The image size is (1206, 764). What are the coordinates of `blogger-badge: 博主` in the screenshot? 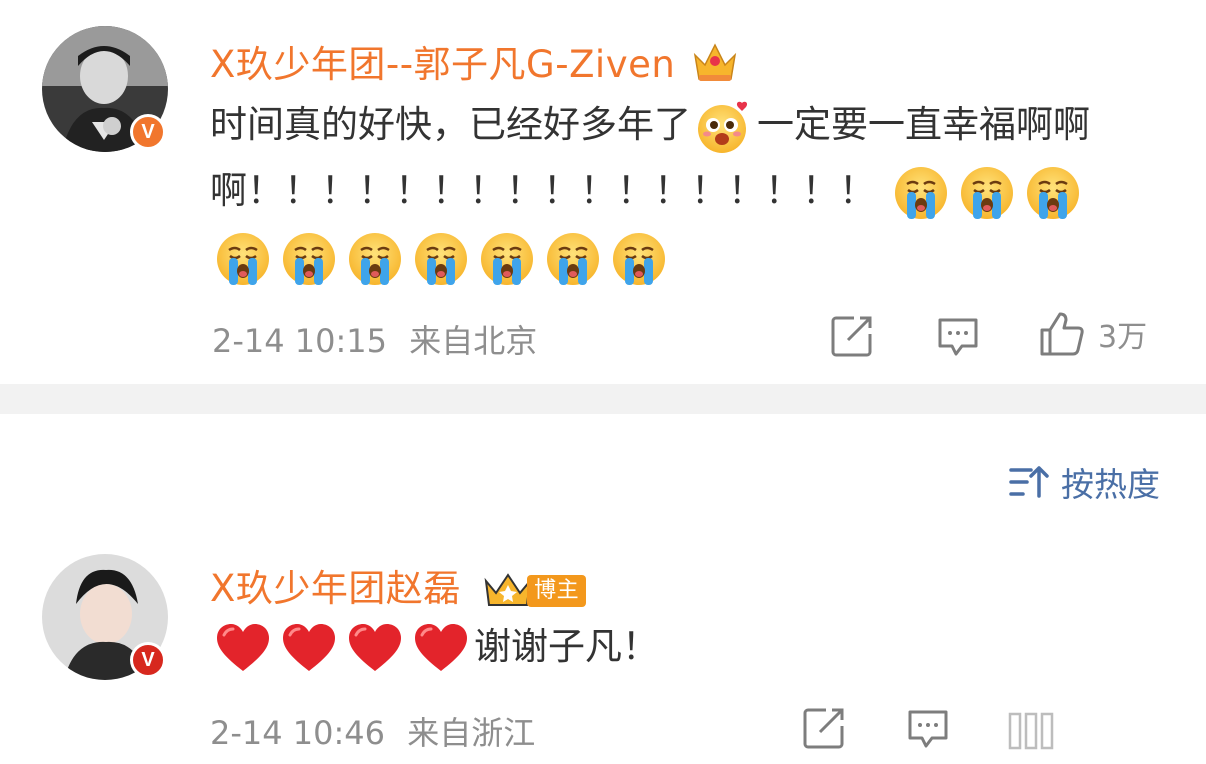 It's located at (535, 591).